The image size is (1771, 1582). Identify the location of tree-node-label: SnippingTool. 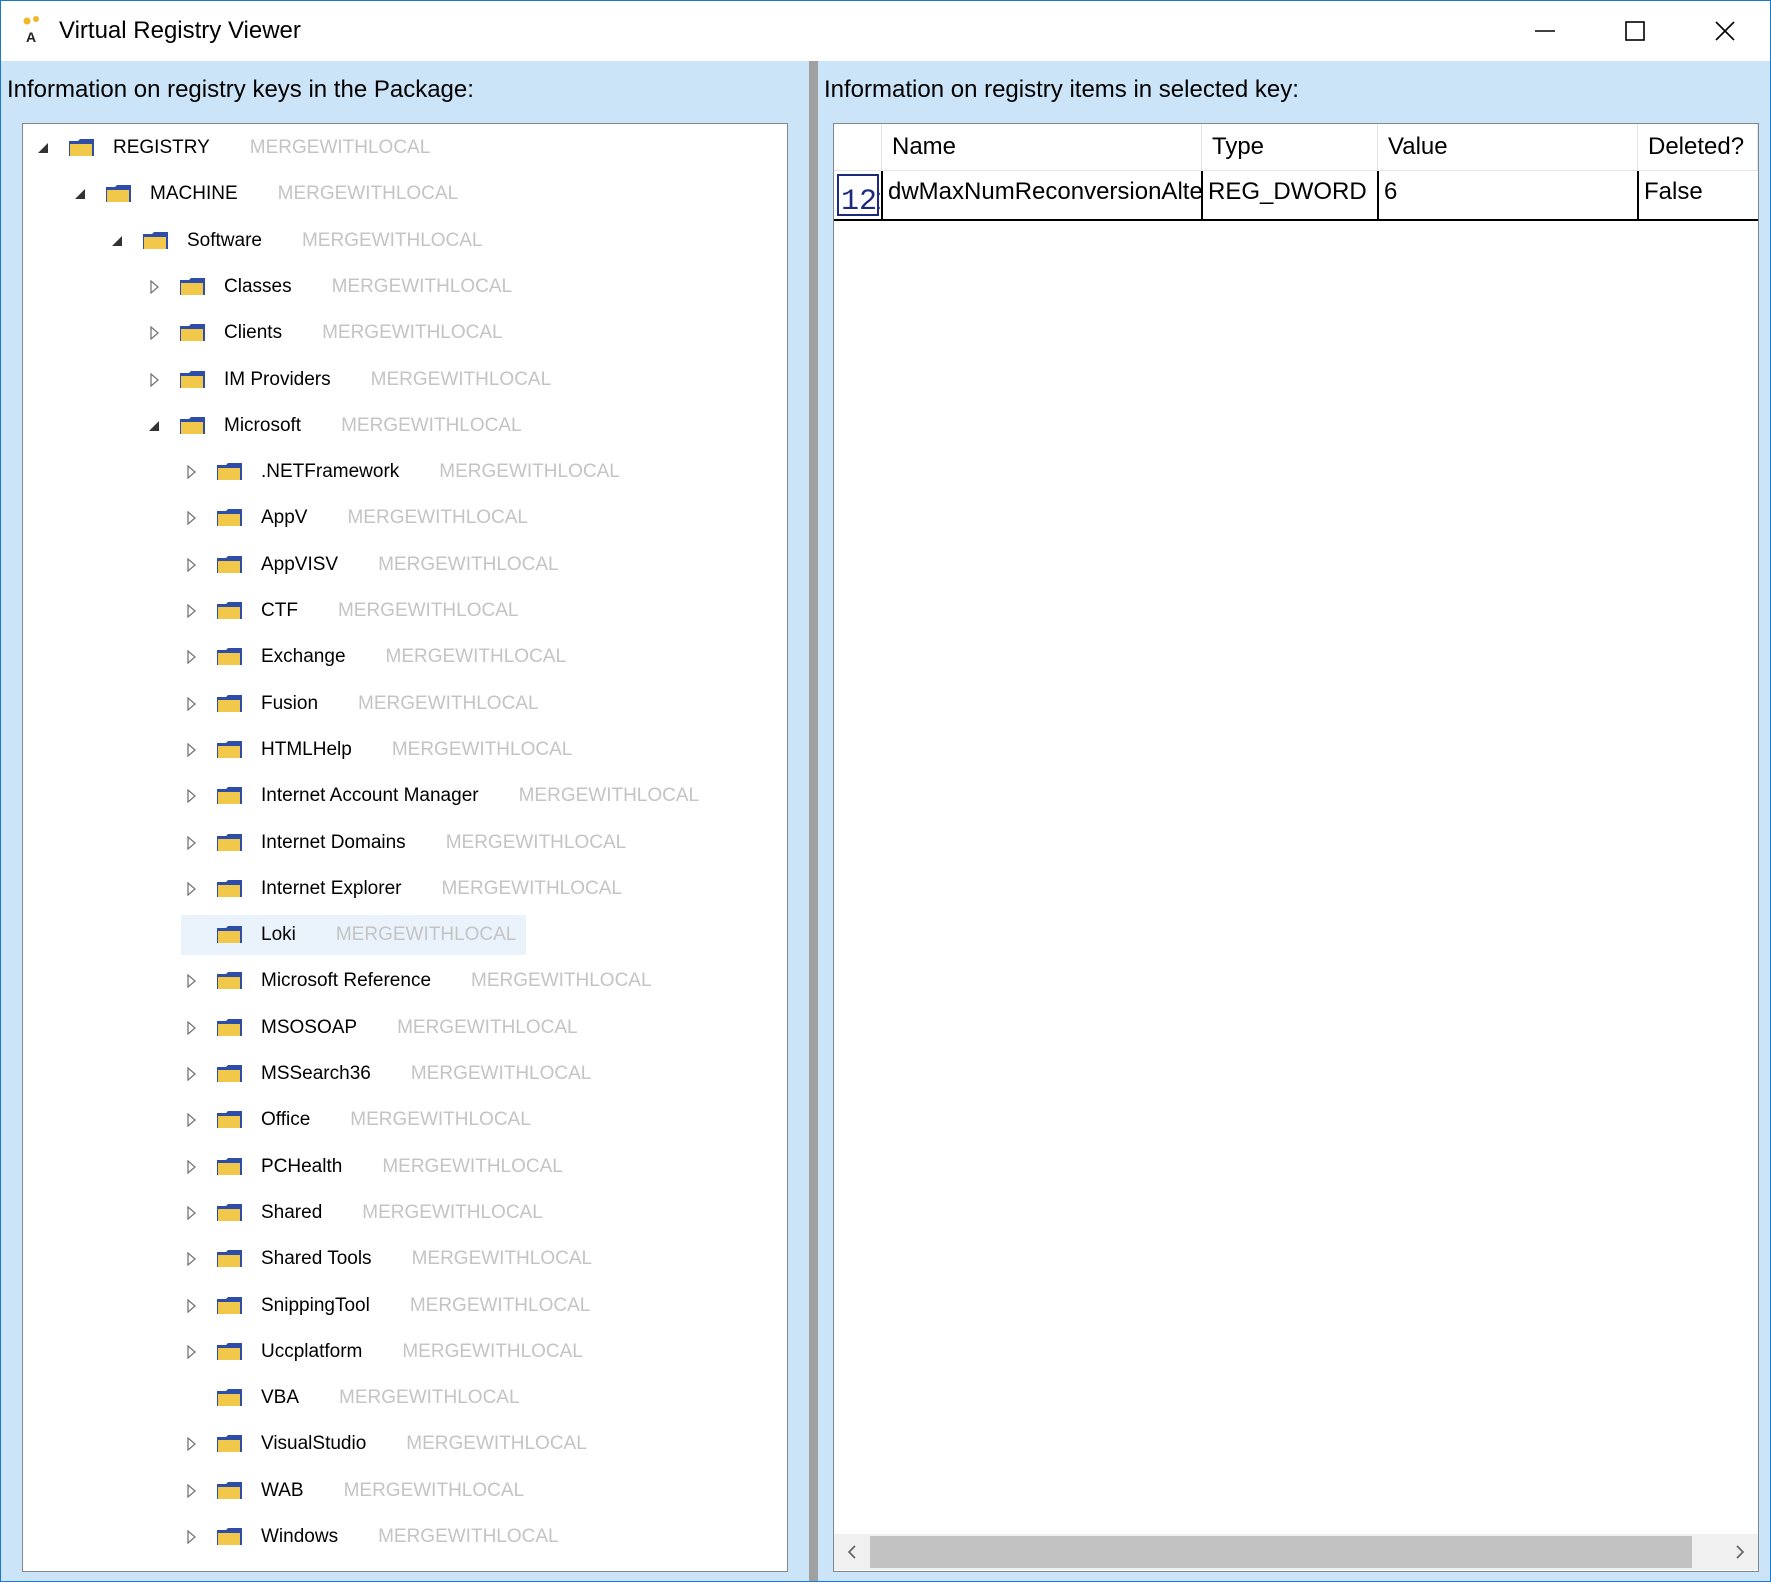
(315, 1305).